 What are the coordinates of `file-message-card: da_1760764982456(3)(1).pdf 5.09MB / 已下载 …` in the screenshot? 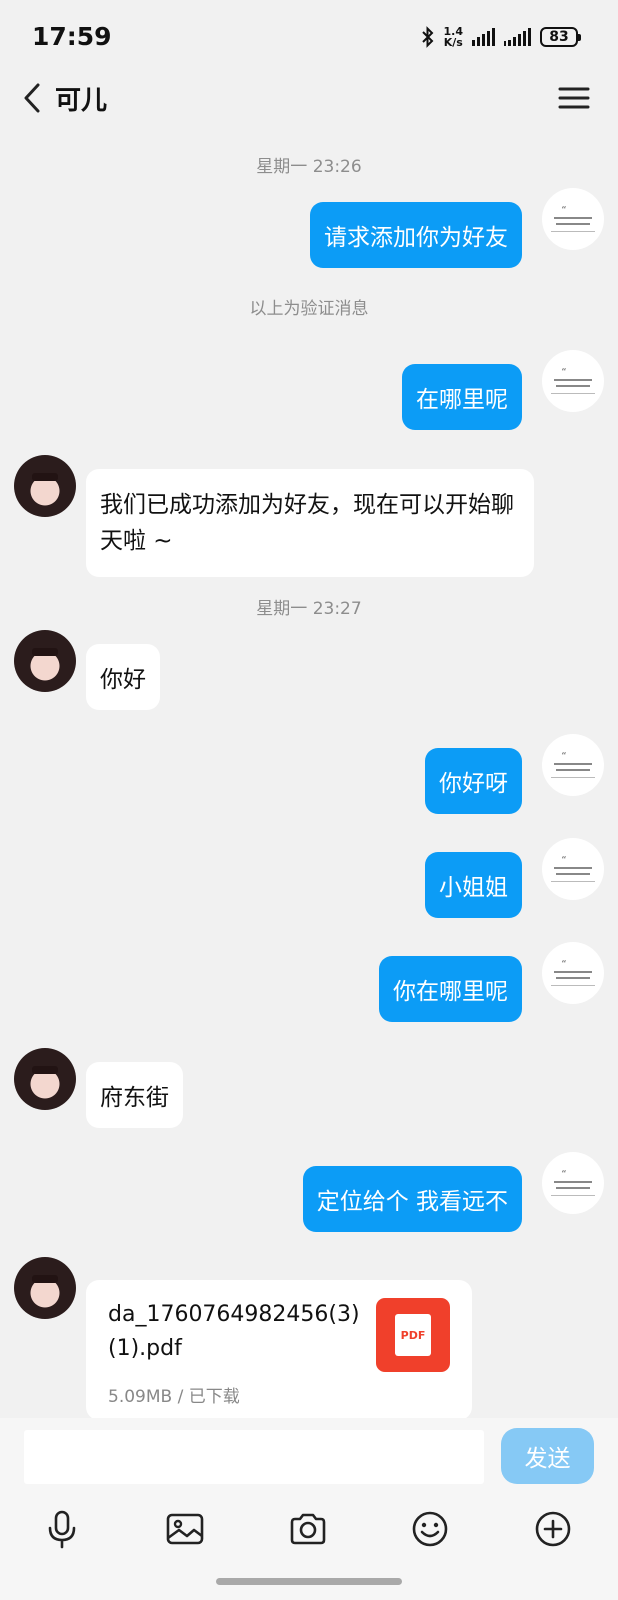 It's located at (279, 1350).